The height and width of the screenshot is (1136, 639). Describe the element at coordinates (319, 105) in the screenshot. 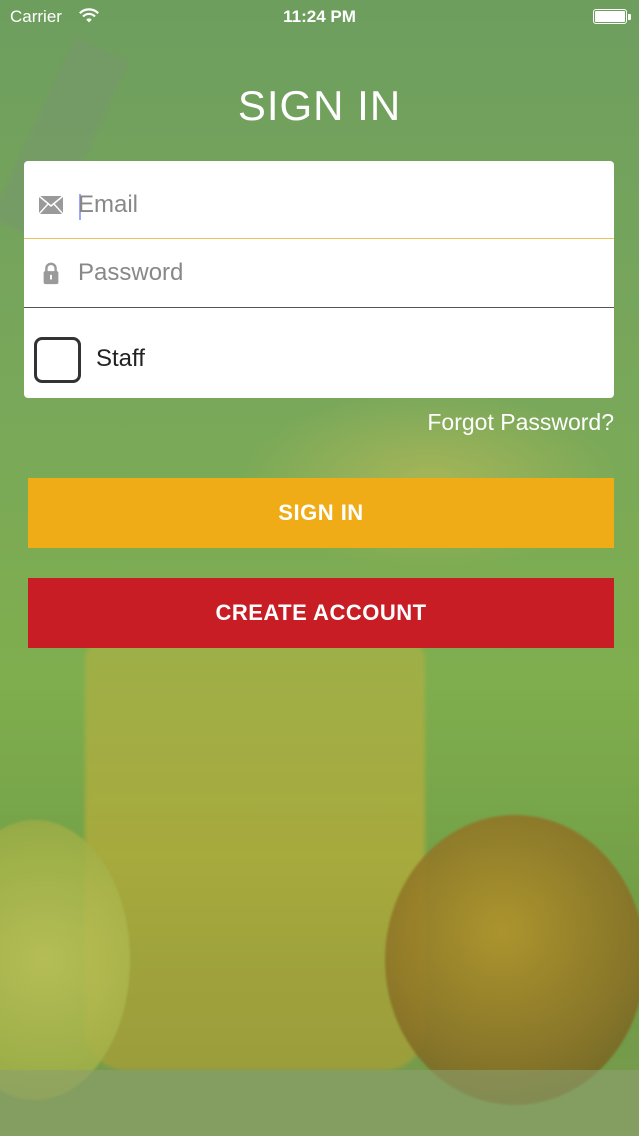

I see `page-title: SIGN IN` at that location.